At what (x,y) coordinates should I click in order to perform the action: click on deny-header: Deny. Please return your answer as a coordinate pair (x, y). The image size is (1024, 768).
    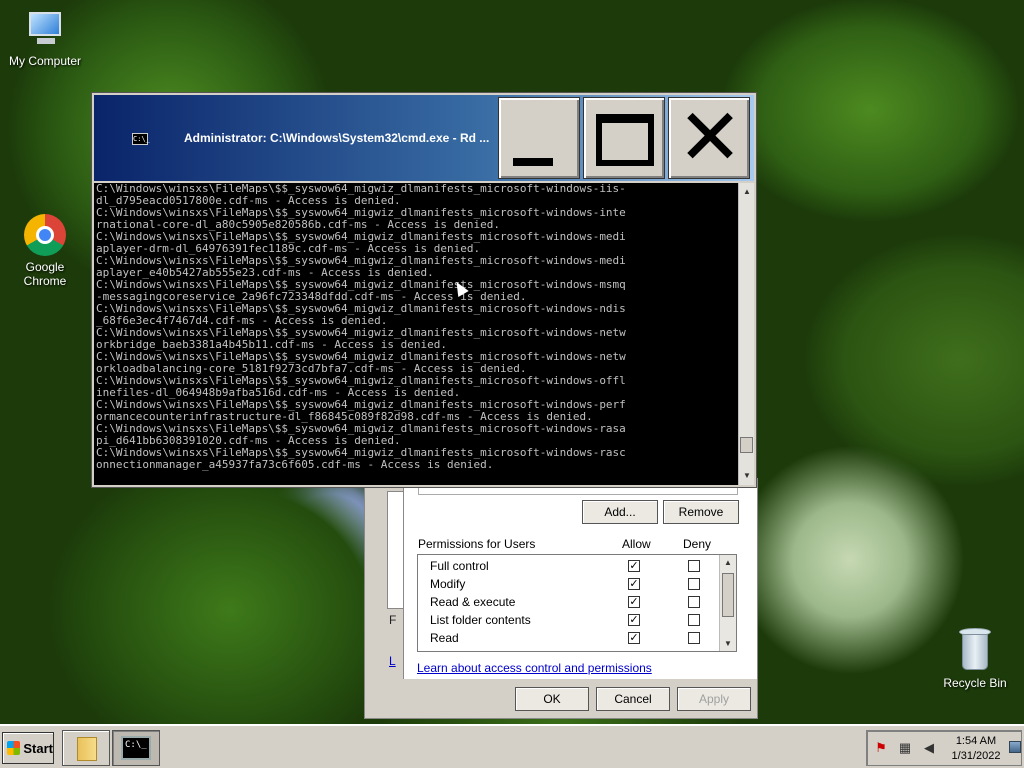
    Looking at the image, I should click on (697, 544).